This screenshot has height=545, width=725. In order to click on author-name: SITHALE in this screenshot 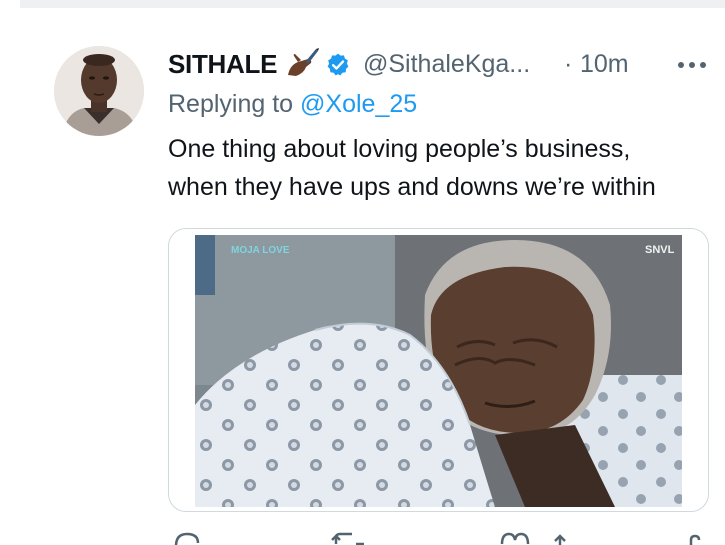, I will do `click(222, 64)`.